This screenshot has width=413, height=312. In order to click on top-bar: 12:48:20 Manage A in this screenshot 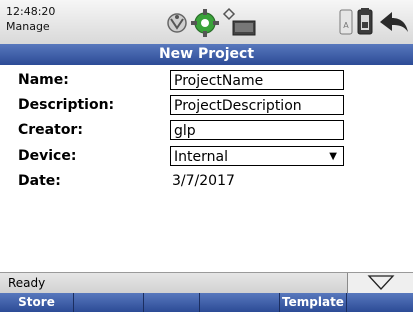, I will do `click(206, 22)`.